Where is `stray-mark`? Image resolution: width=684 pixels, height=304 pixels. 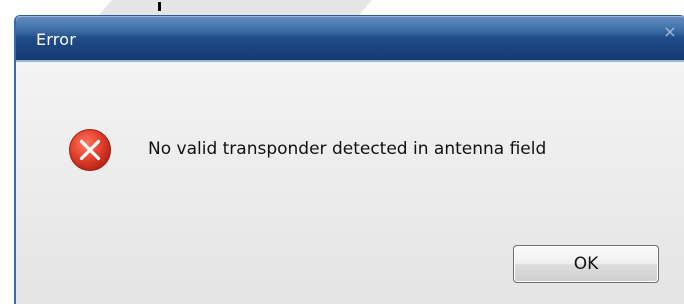
stray-mark is located at coordinates (159, 6).